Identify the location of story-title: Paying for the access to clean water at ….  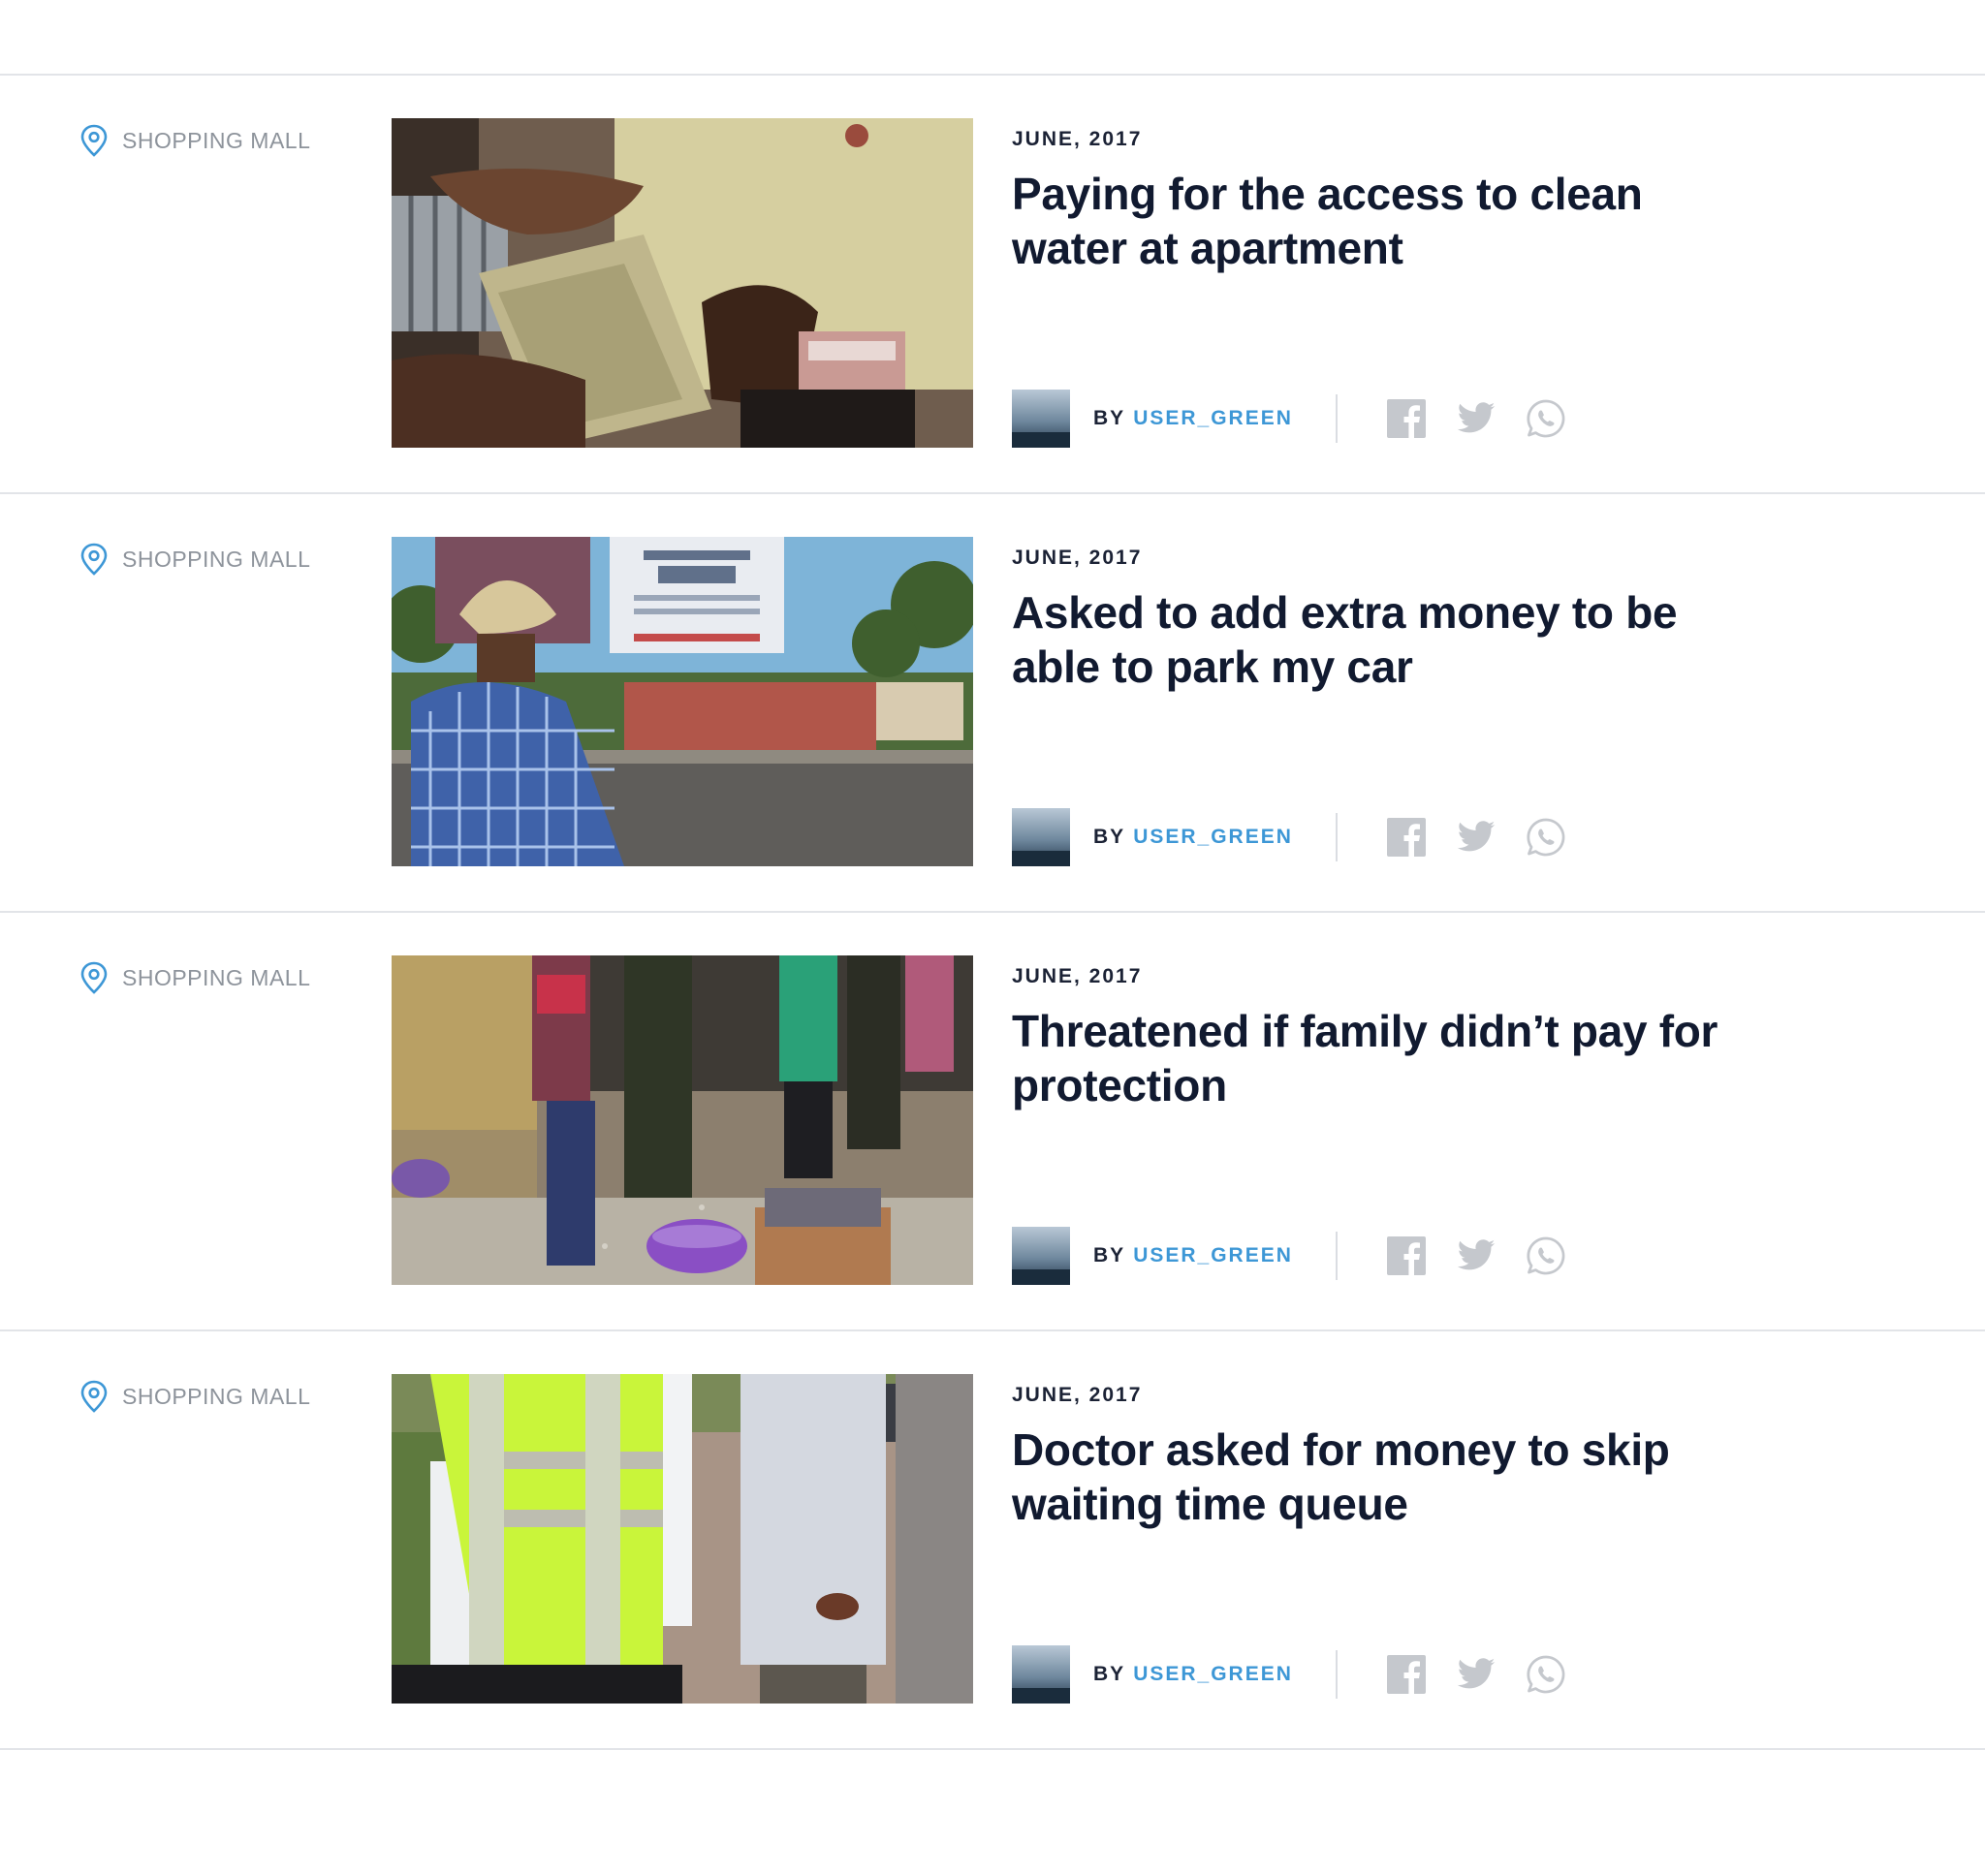
(1390, 221).